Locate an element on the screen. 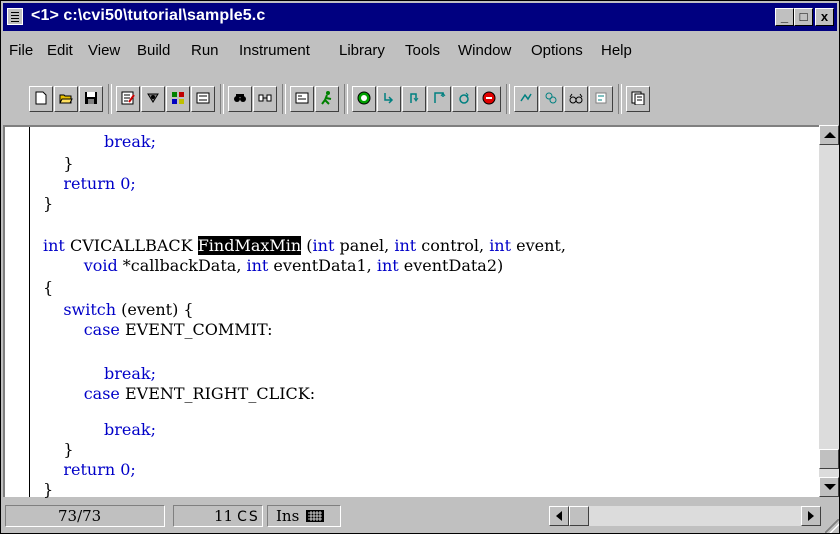 This screenshot has width=840, height=534. function-panel-button is located at coordinates (302, 99).